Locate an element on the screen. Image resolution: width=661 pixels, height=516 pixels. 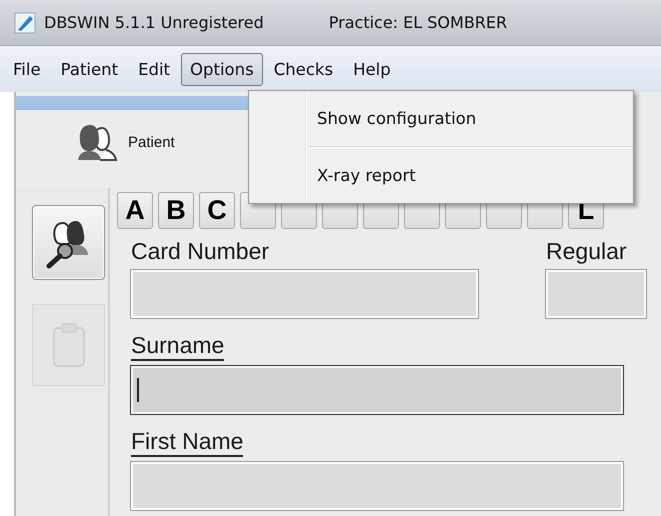
field-label: Surname is located at coordinates (177, 346).